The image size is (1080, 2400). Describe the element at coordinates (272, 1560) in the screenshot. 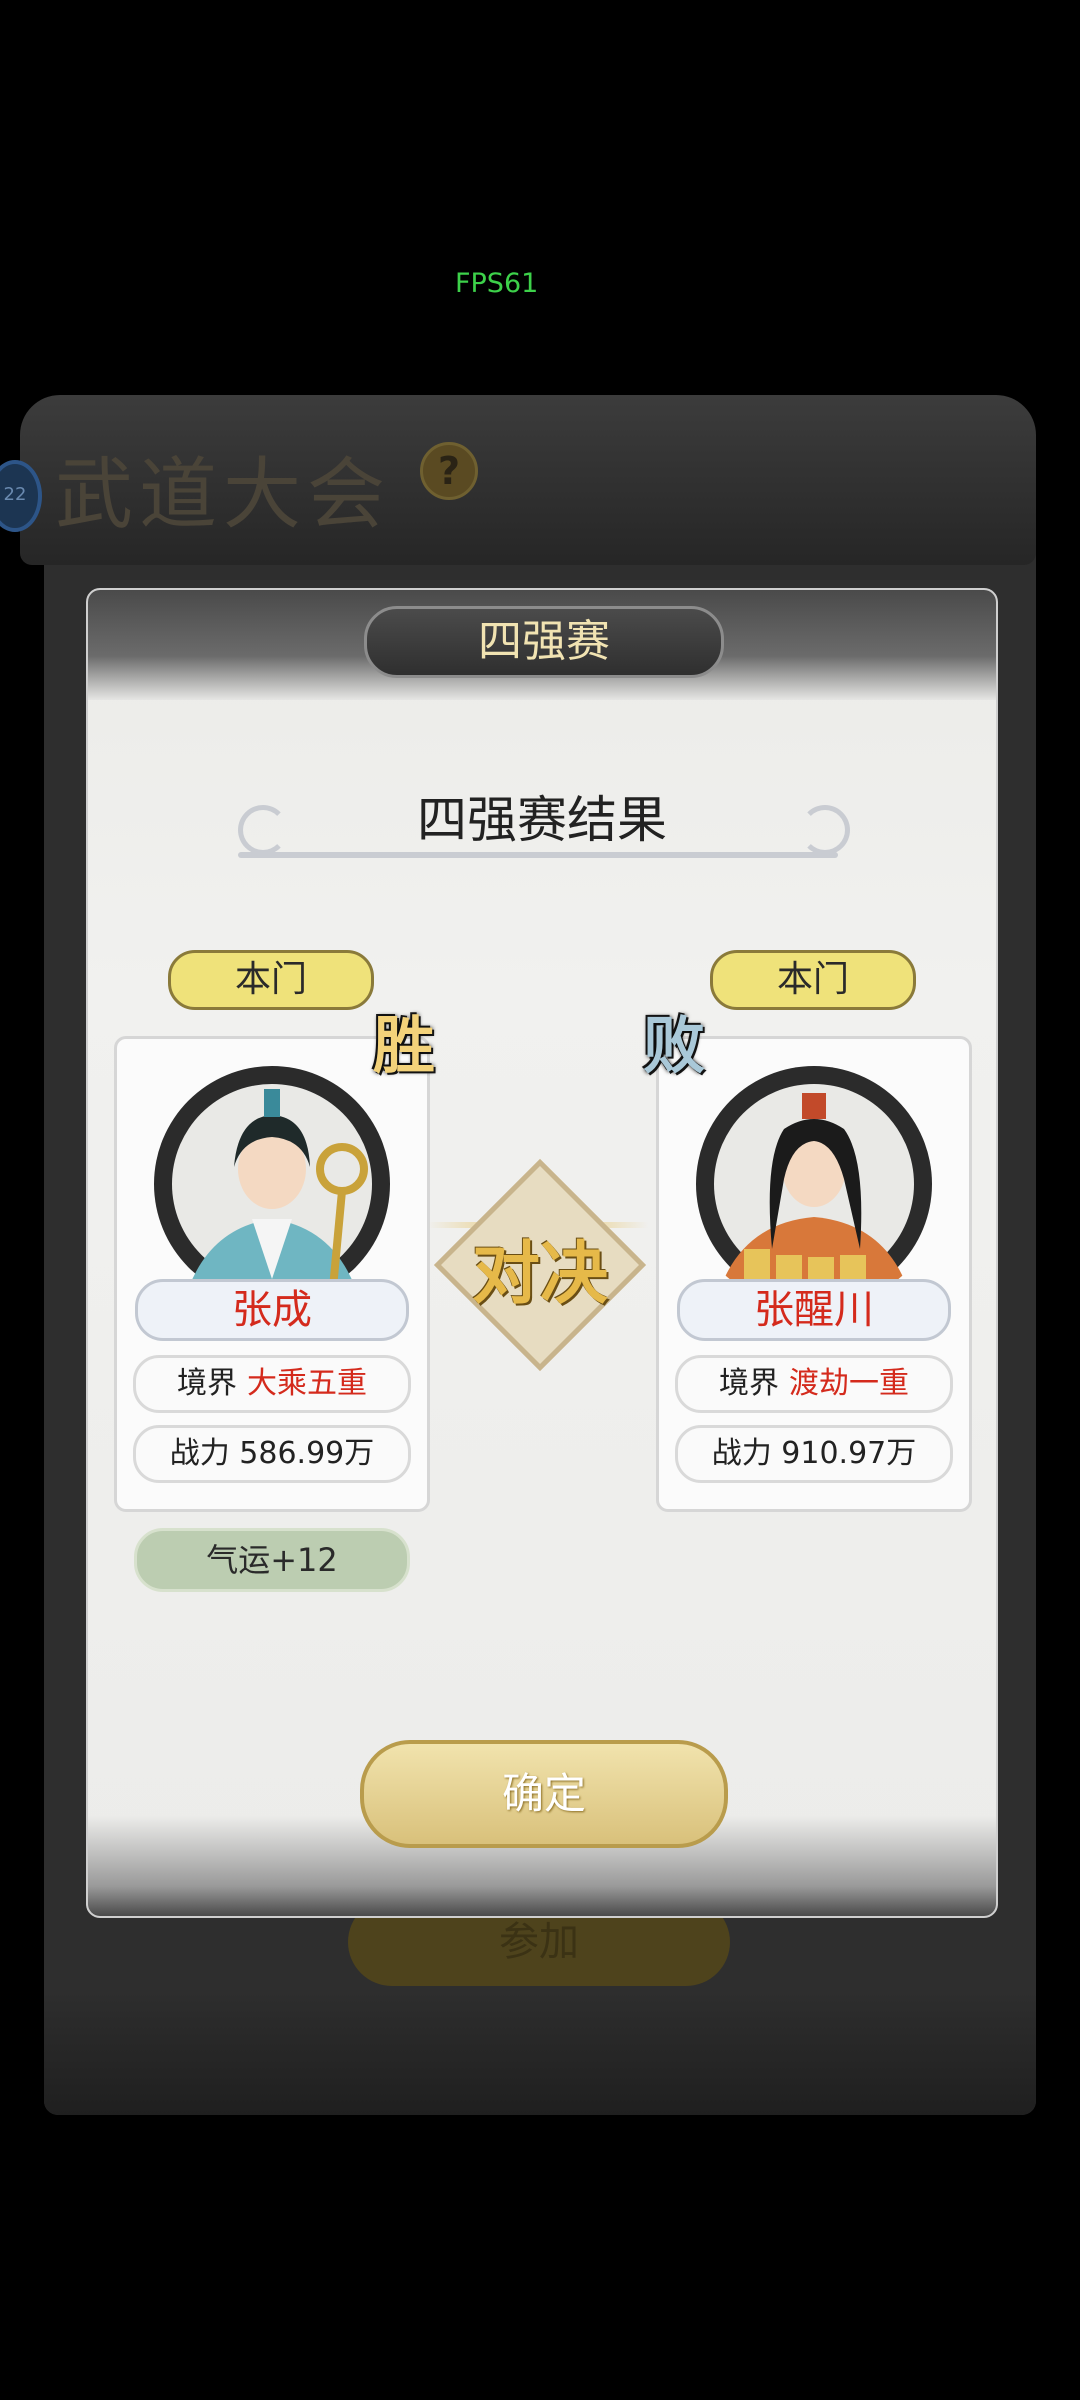

I see `luck-reward-badge: 气运+12` at that location.